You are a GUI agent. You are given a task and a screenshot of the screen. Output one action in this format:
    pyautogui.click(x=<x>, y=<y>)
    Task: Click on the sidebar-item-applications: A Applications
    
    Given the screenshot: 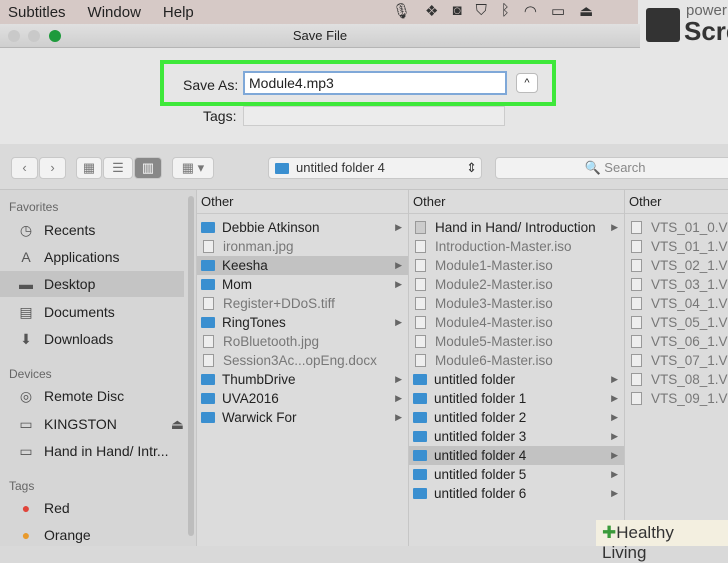 What is the action you would take?
    pyautogui.click(x=100, y=257)
    